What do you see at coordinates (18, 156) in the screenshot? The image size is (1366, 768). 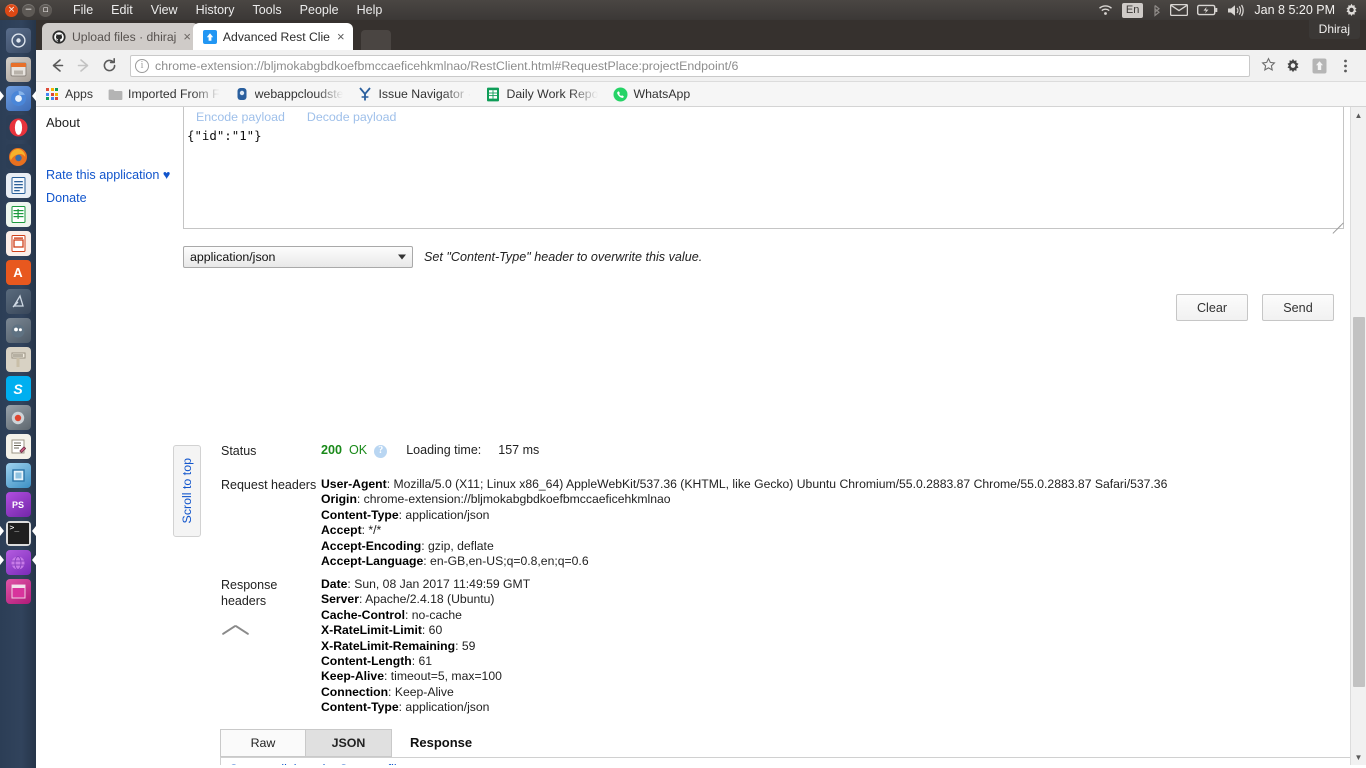 I see `launcher-item-firefox` at bounding box center [18, 156].